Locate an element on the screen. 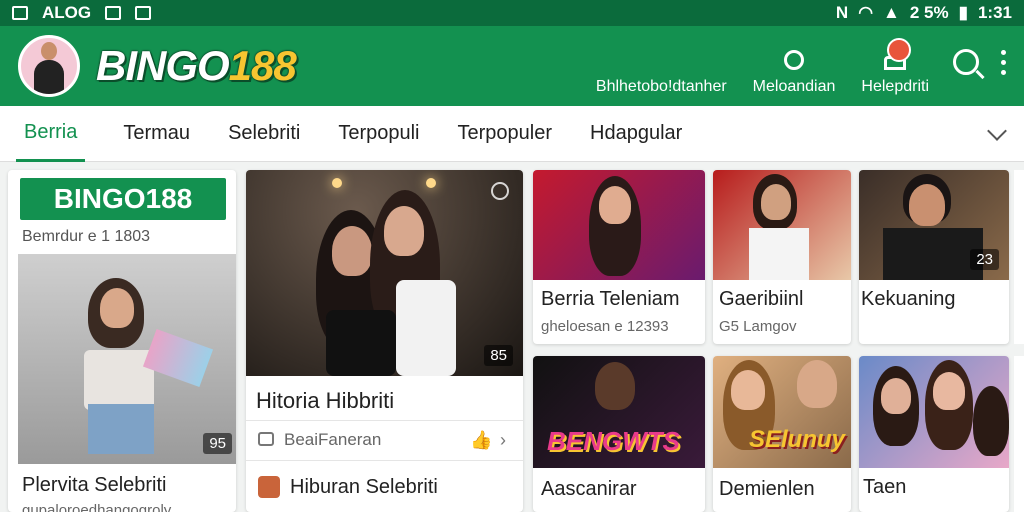 This screenshot has height=512, width=1024. photo-count: 85 is located at coordinates (498, 355).